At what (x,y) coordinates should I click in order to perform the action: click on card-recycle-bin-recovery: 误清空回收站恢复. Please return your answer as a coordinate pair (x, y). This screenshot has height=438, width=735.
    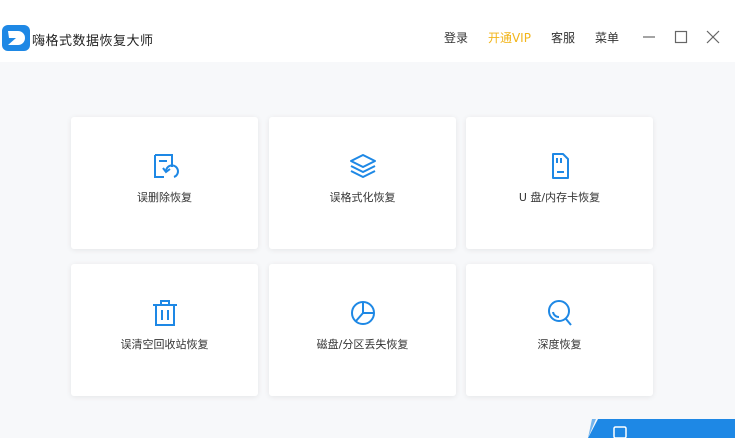
    Looking at the image, I should click on (164, 330).